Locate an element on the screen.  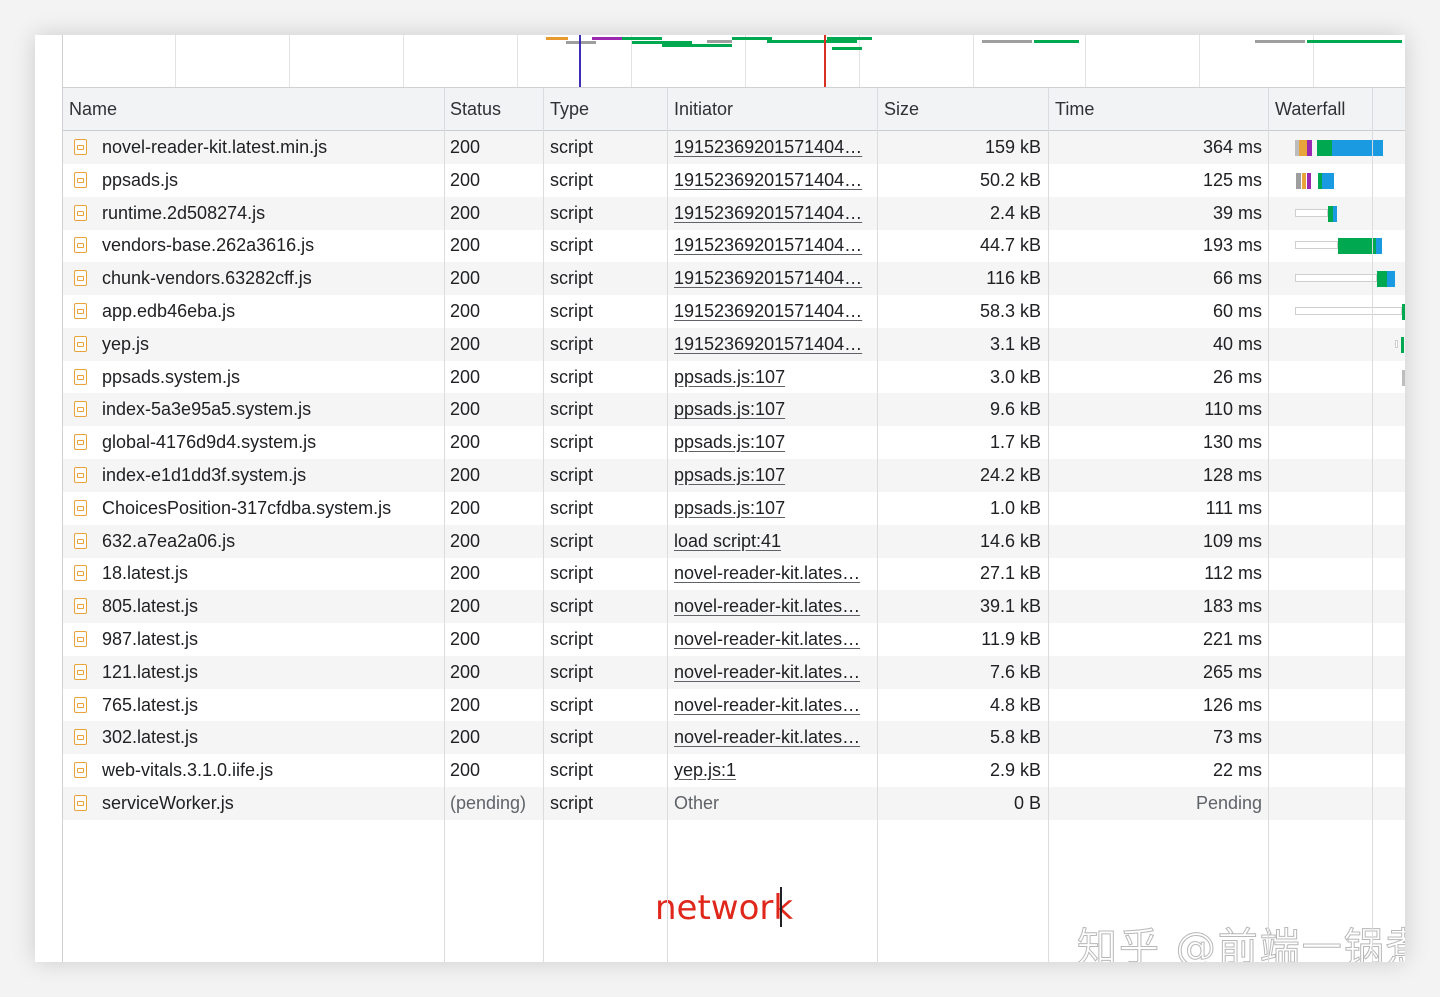
request-time: 265 ms is located at coordinates (1232, 671).